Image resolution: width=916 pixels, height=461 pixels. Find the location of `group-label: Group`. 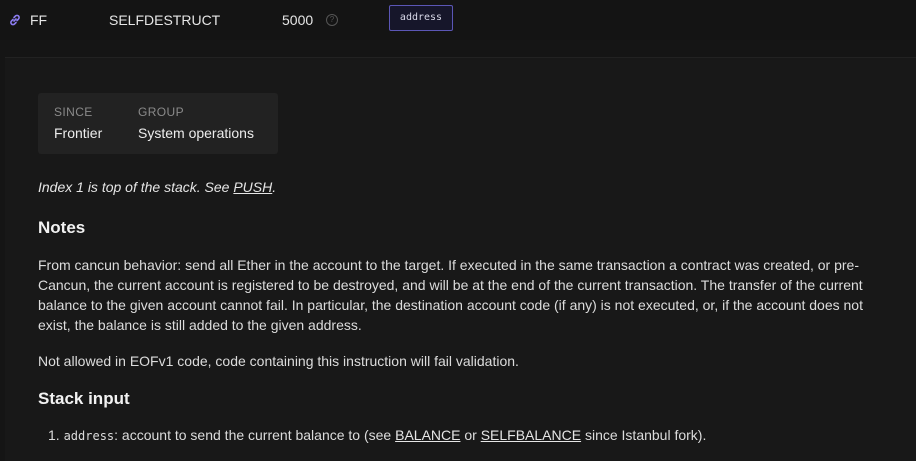

group-label: Group is located at coordinates (161, 112).